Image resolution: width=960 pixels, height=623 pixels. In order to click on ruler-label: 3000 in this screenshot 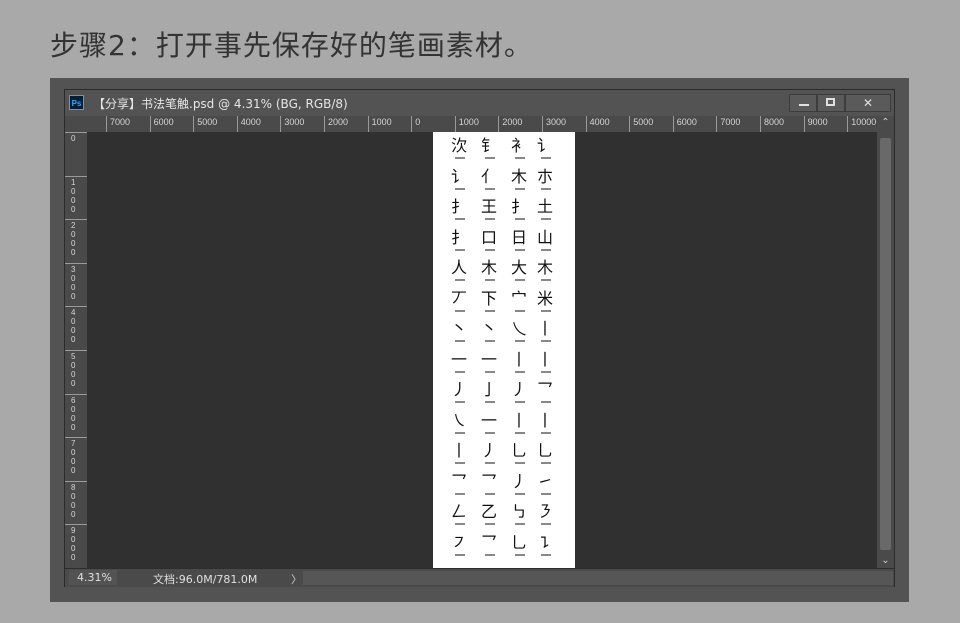, I will do `click(554, 124)`.